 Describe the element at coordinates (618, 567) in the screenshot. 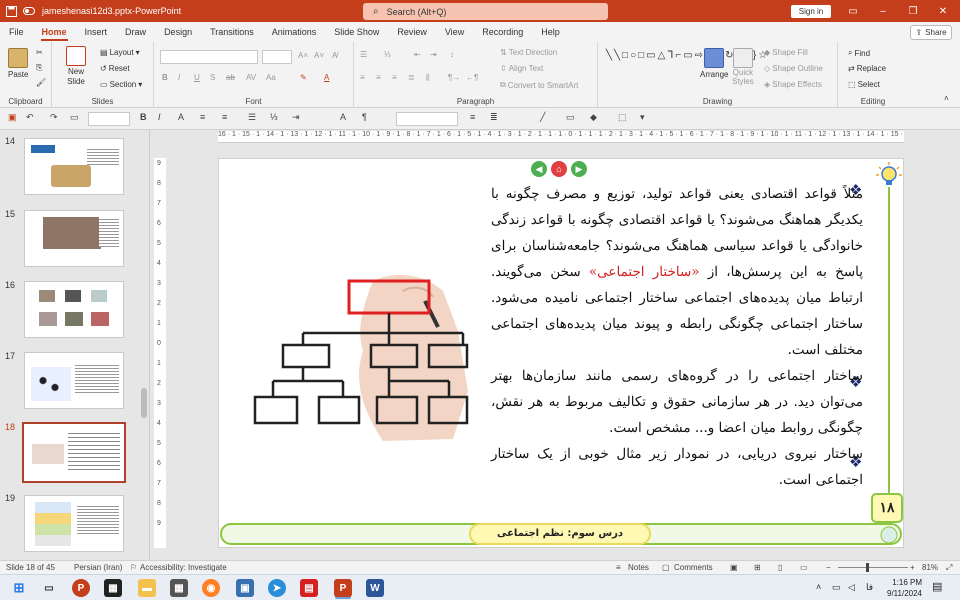

I see `notes-icon: ≡` at that location.